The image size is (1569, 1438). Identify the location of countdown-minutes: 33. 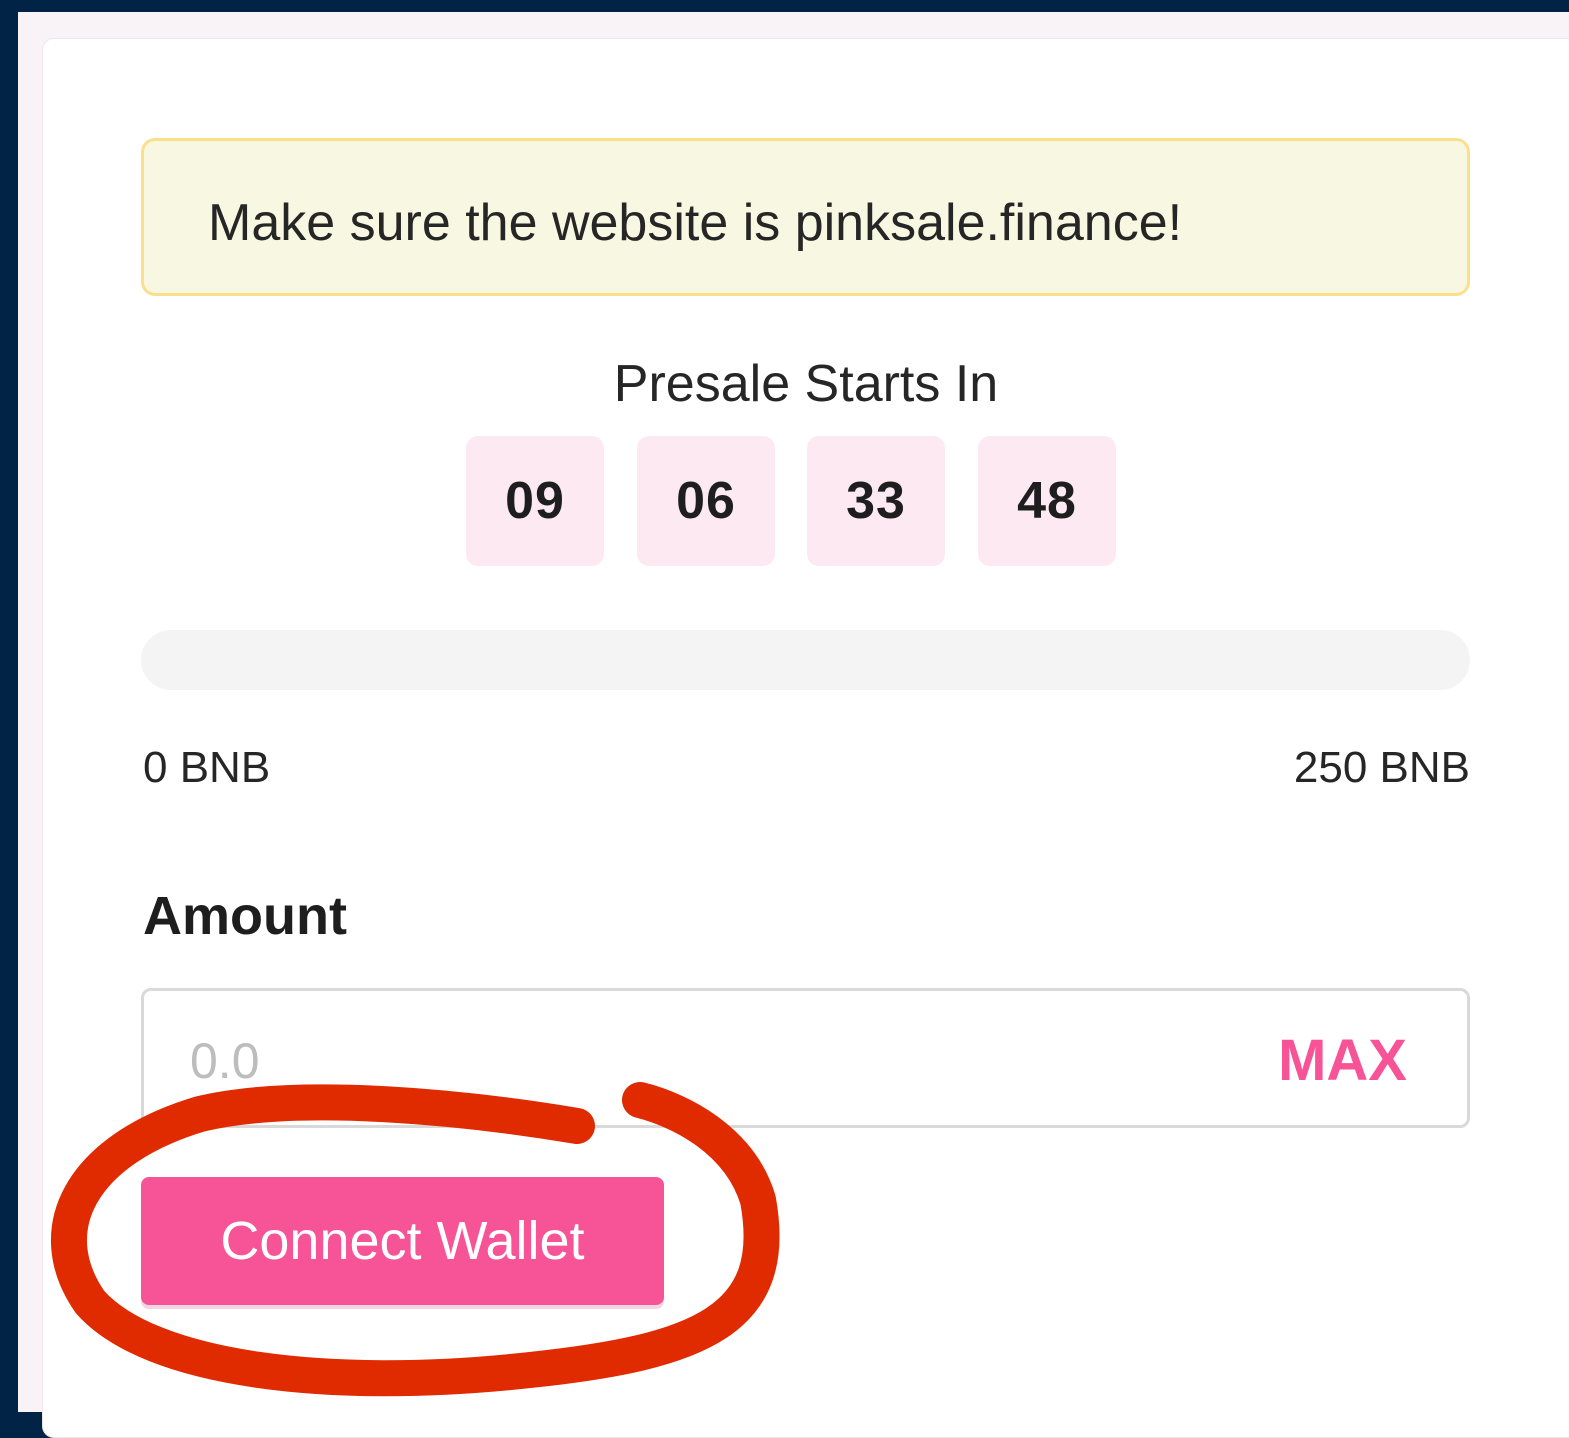
(876, 501).